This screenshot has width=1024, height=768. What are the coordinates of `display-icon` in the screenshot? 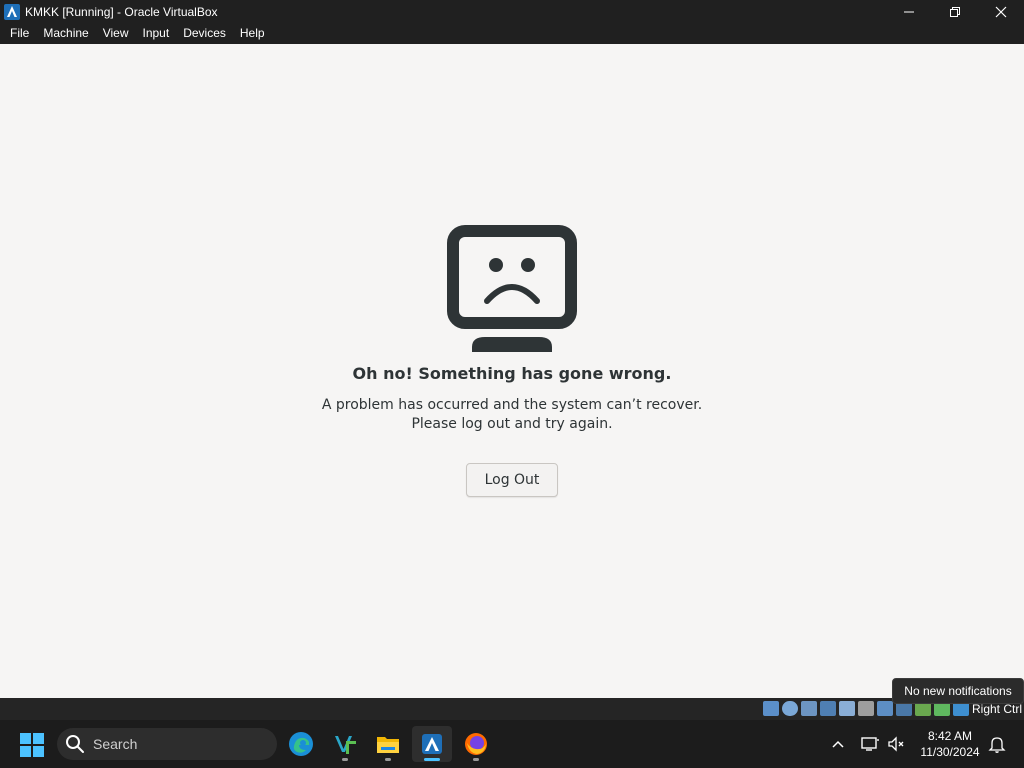 It's located at (885, 708).